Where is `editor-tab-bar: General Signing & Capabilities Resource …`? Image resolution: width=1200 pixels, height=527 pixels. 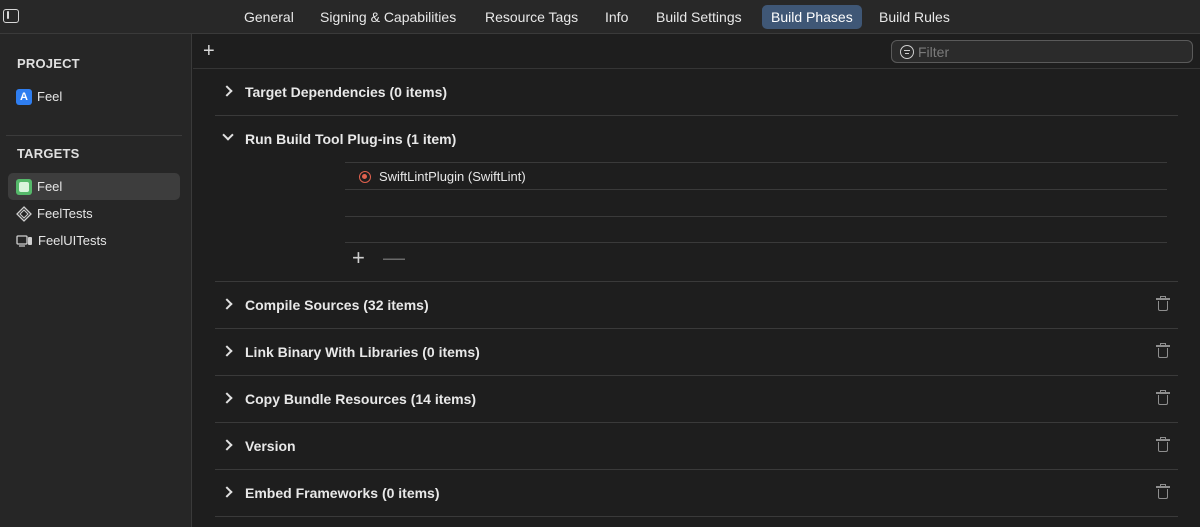 editor-tab-bar: General Signing & Capabilities Resource … is located at coordinates (600, 17).